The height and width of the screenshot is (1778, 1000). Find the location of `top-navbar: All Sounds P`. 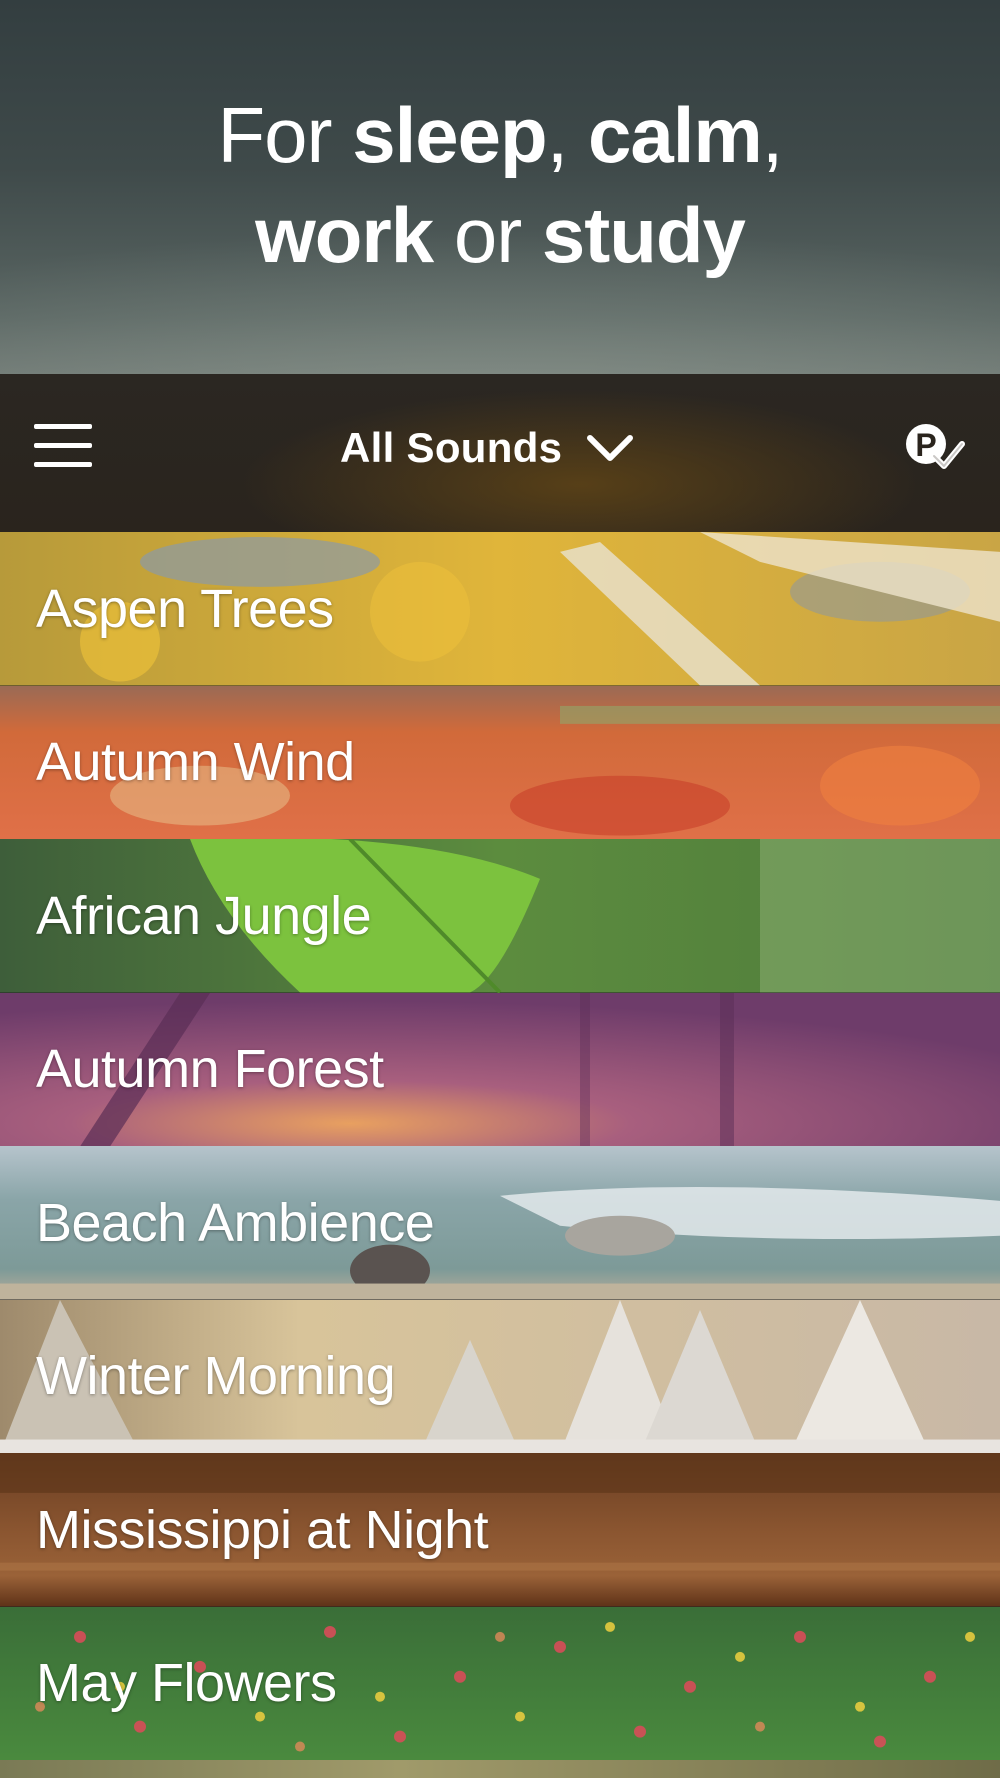

top-navbar: All Sounds P is located at coordinates (500, 453).